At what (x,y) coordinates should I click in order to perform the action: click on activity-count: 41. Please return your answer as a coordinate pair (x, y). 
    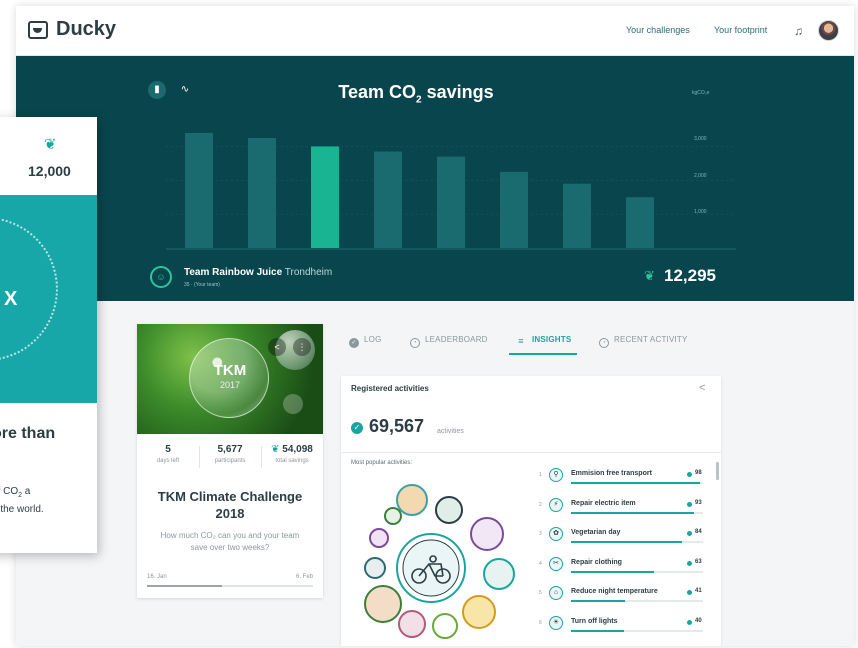
    Looking at the image, I should click on (698, 591).